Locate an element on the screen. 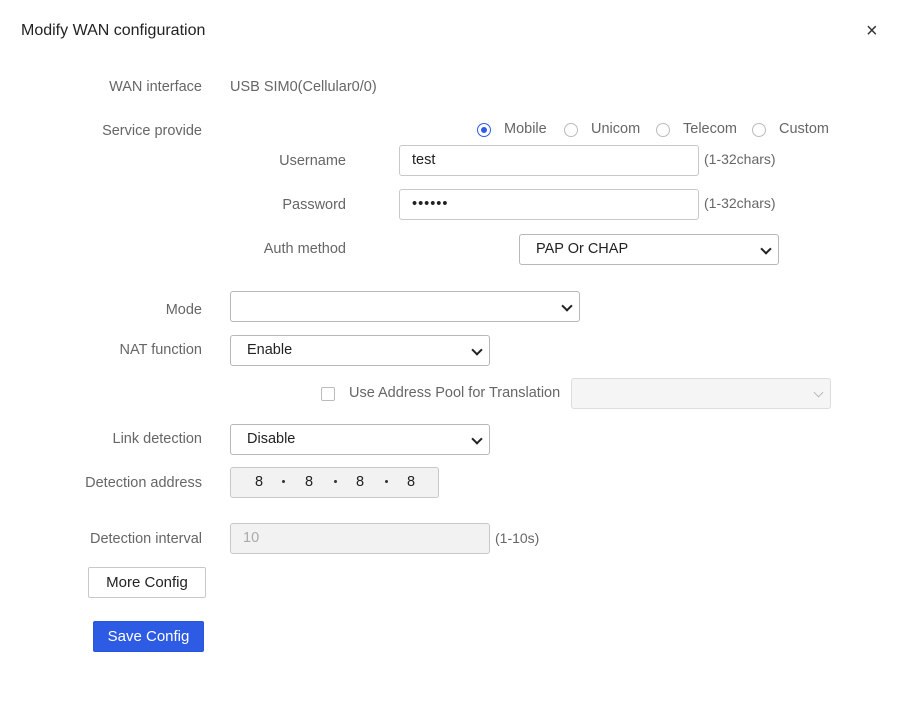 The image size is (904, 708). radio-telecom-label: Telecom is located at coordinates (710, 129).